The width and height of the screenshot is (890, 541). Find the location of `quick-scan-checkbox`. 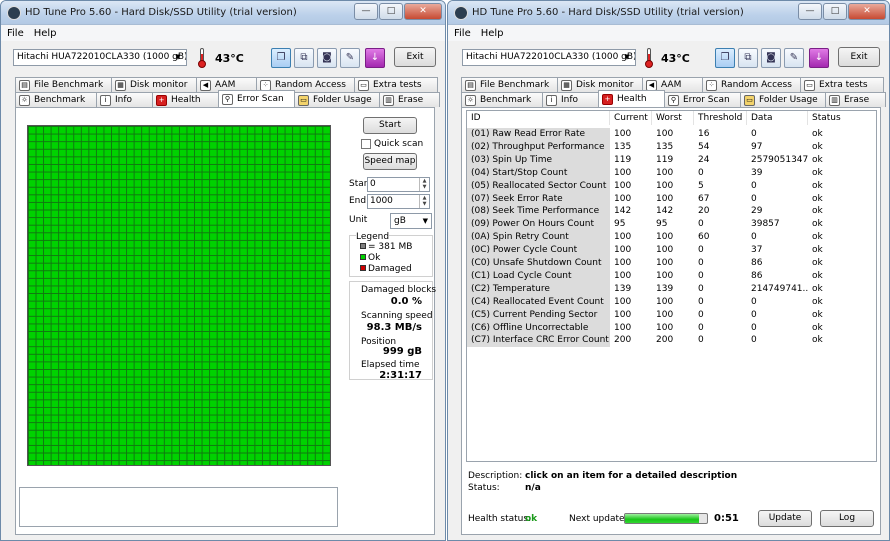

quick-scan-checkbox is located at coordinates (366, 144).